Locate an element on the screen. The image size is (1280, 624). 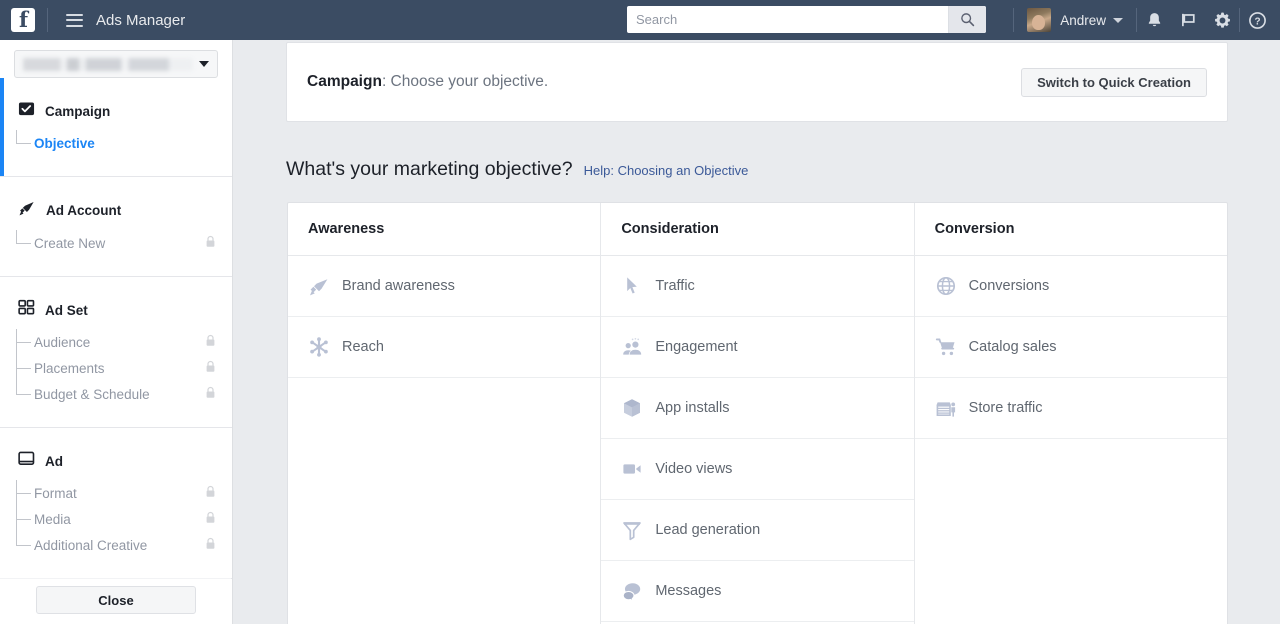
objective-label: Video views is located at coordinates (694, 469).